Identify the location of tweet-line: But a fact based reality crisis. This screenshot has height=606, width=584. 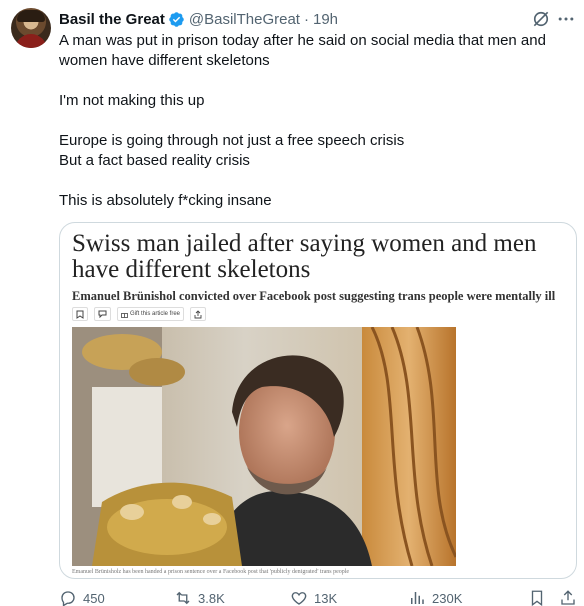
(154, 160).